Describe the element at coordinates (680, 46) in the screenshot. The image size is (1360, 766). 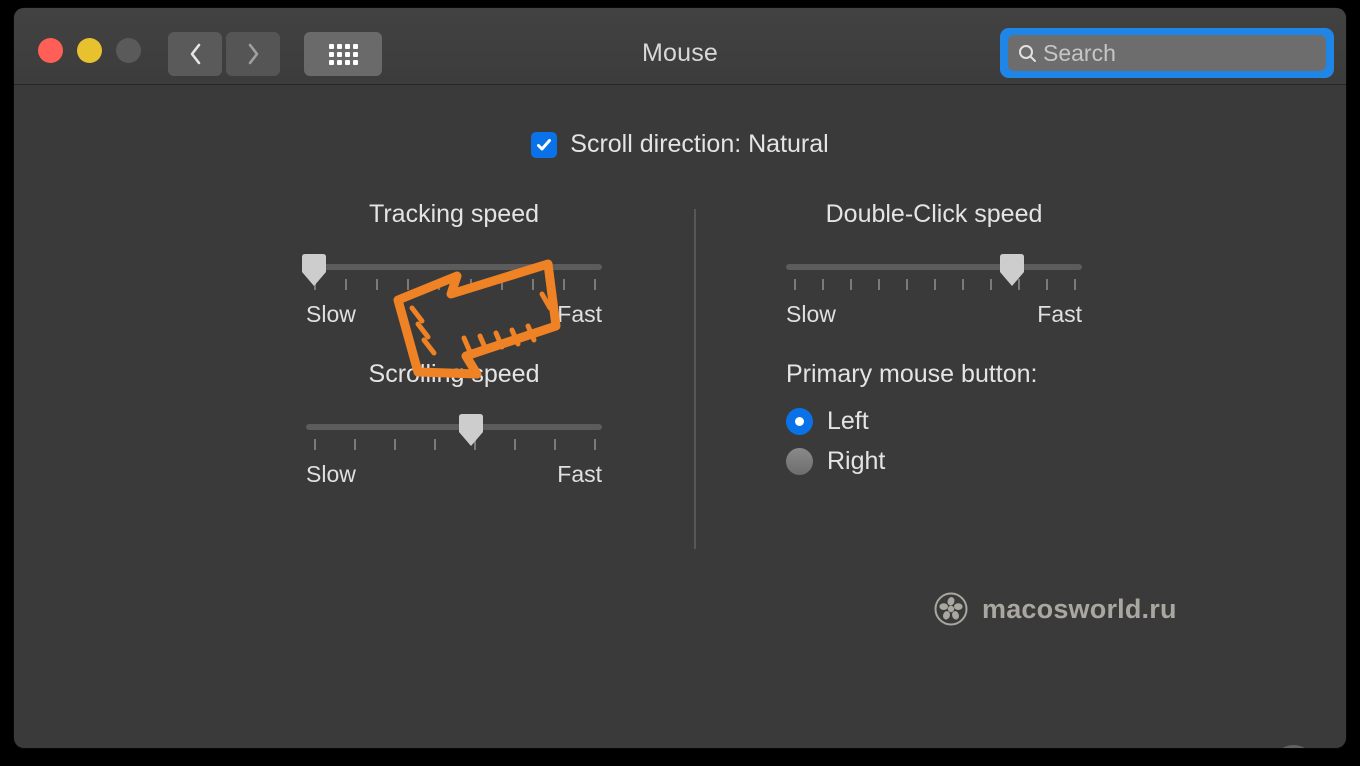
I see `window-titlebar: Mouse` at that location.